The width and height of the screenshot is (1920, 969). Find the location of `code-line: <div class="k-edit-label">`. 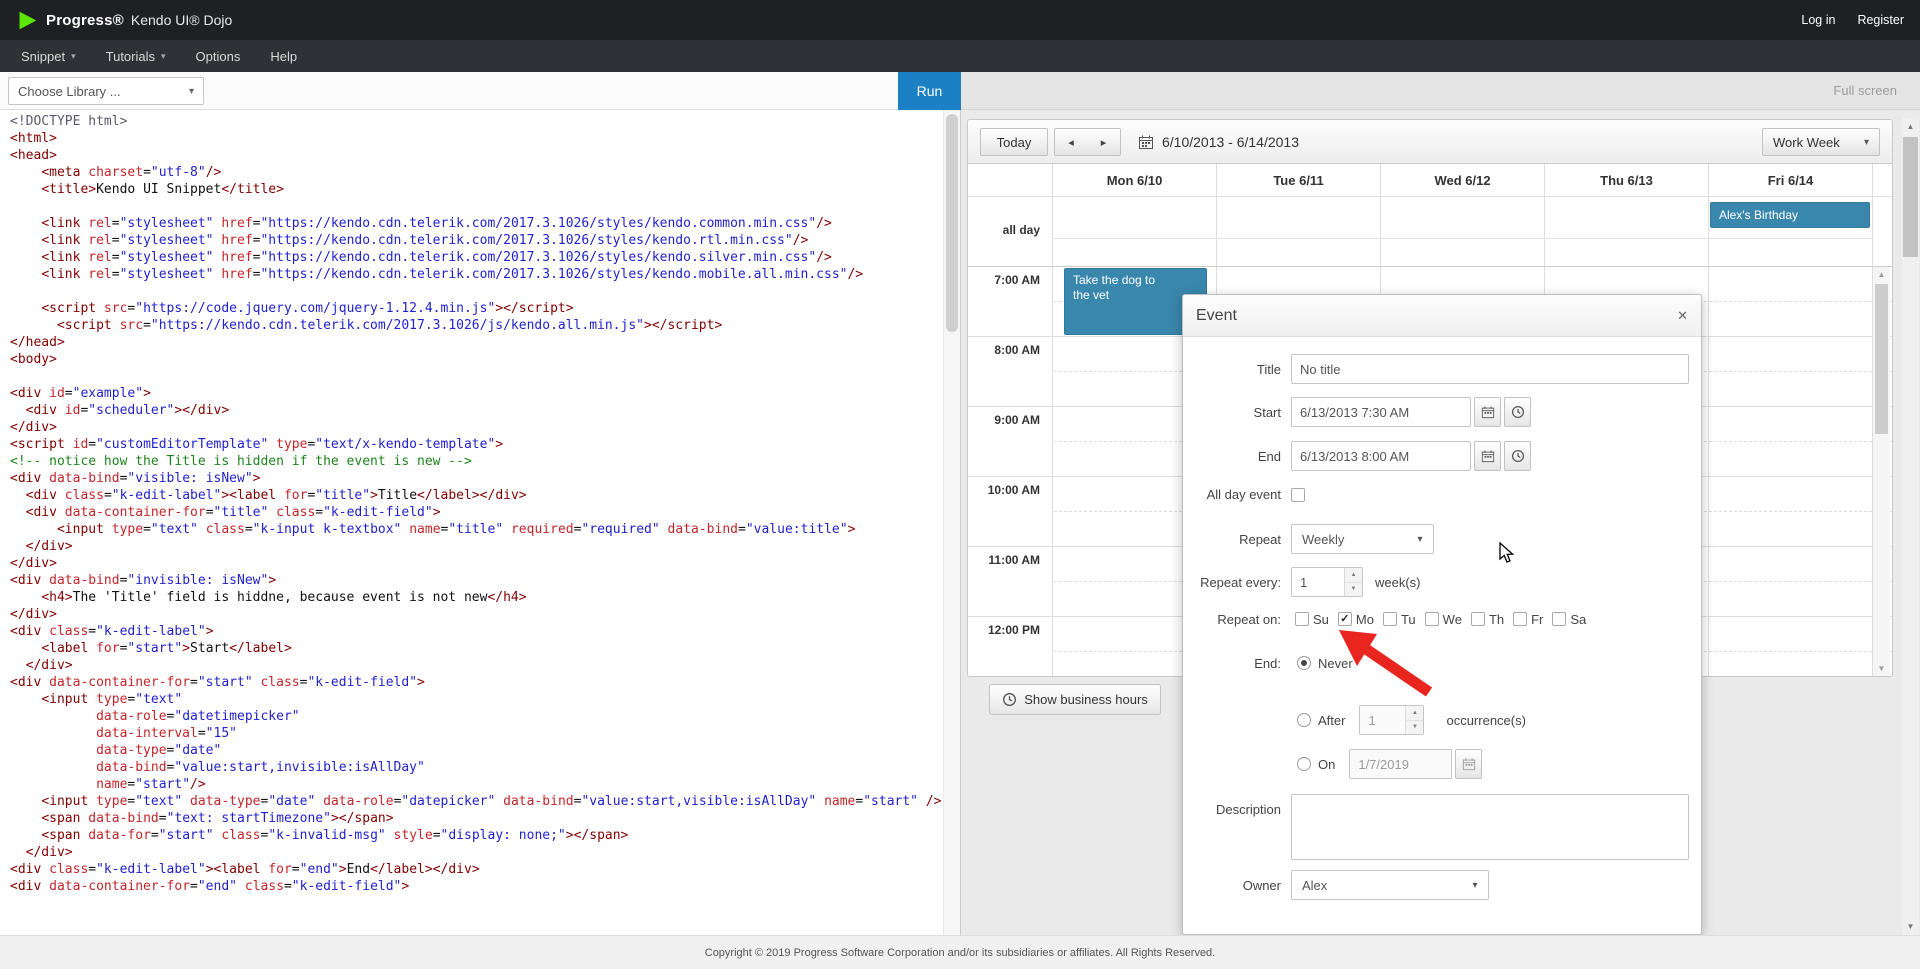

code-line: <div class="k-edit-label"> is located at coordinates (476, 631).